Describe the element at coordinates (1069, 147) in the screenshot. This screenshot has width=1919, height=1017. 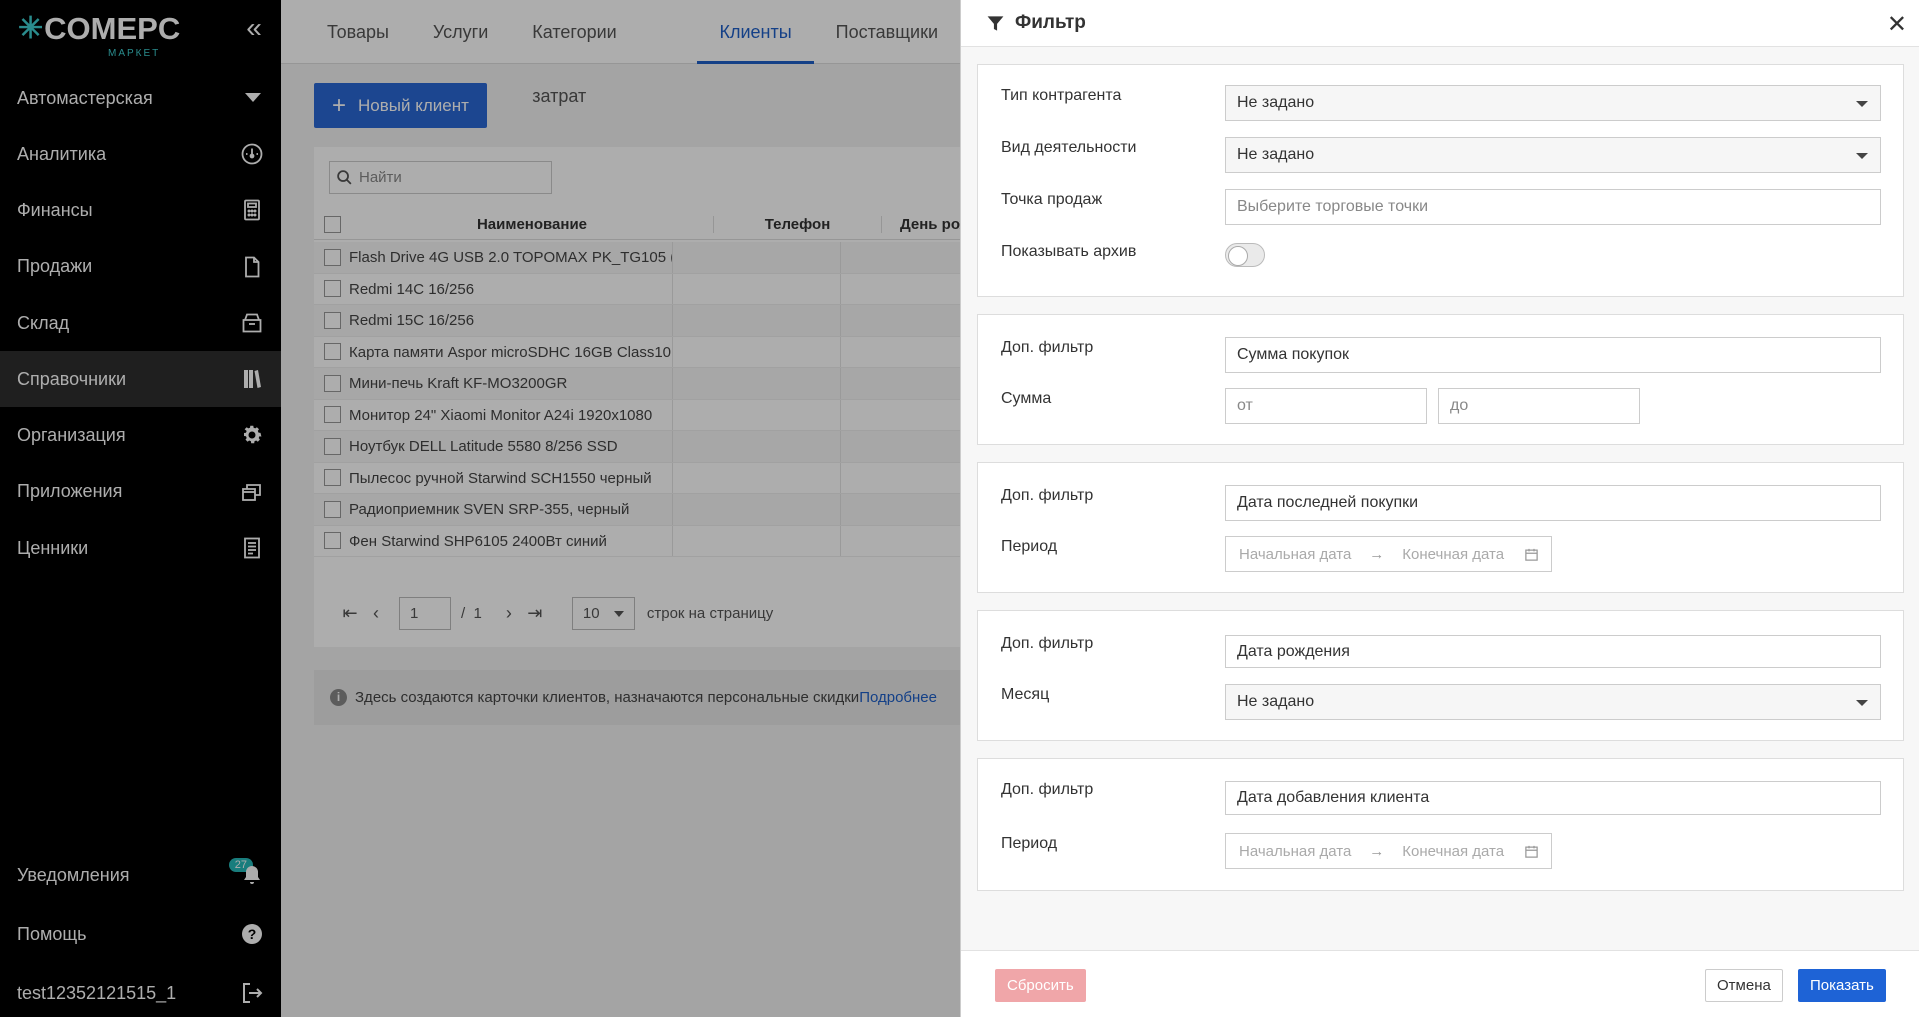
I see `activity-label: Вид деятельности` at that location.